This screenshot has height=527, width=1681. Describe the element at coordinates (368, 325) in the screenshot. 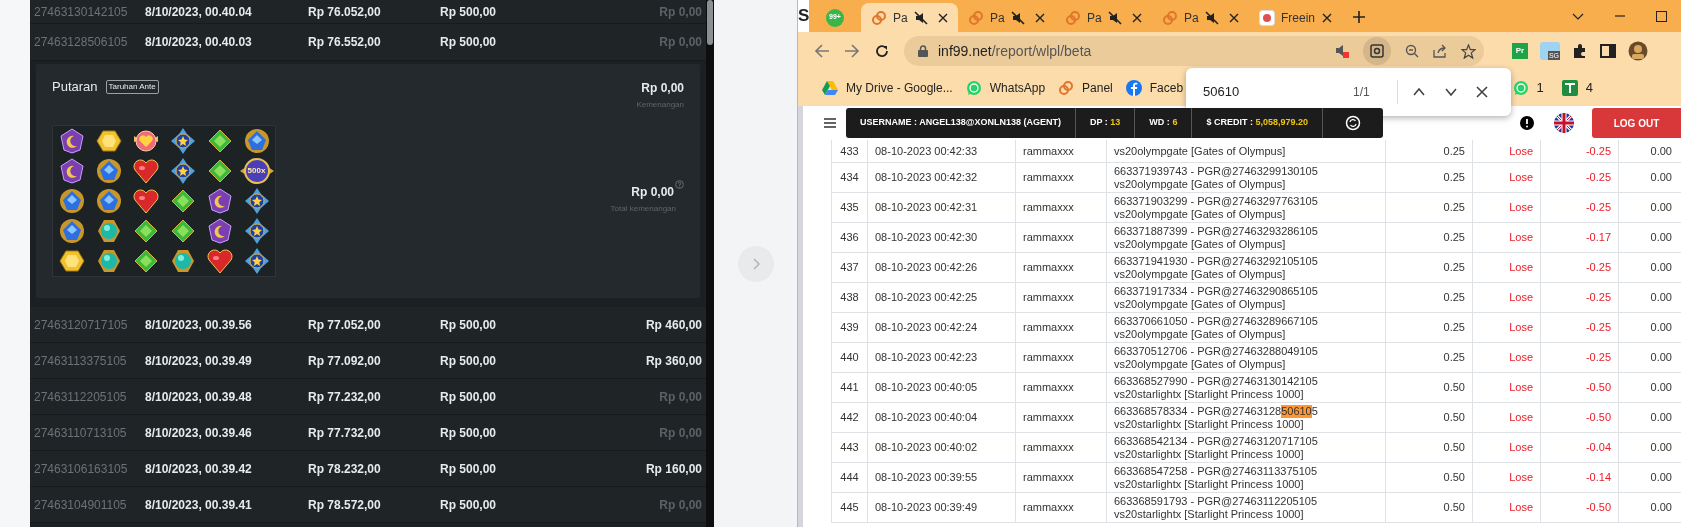

I see `history-row: 27463120717105 8/10/2023, 00.39.56 Rp 77.052,00 Rp 500,00 Rp 460,00` at that location.